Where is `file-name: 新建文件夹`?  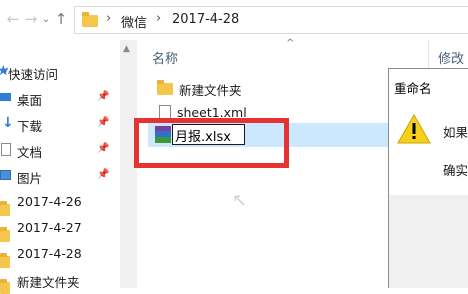 file-name: 新建文件夹 is located at coordinates (210, 90).